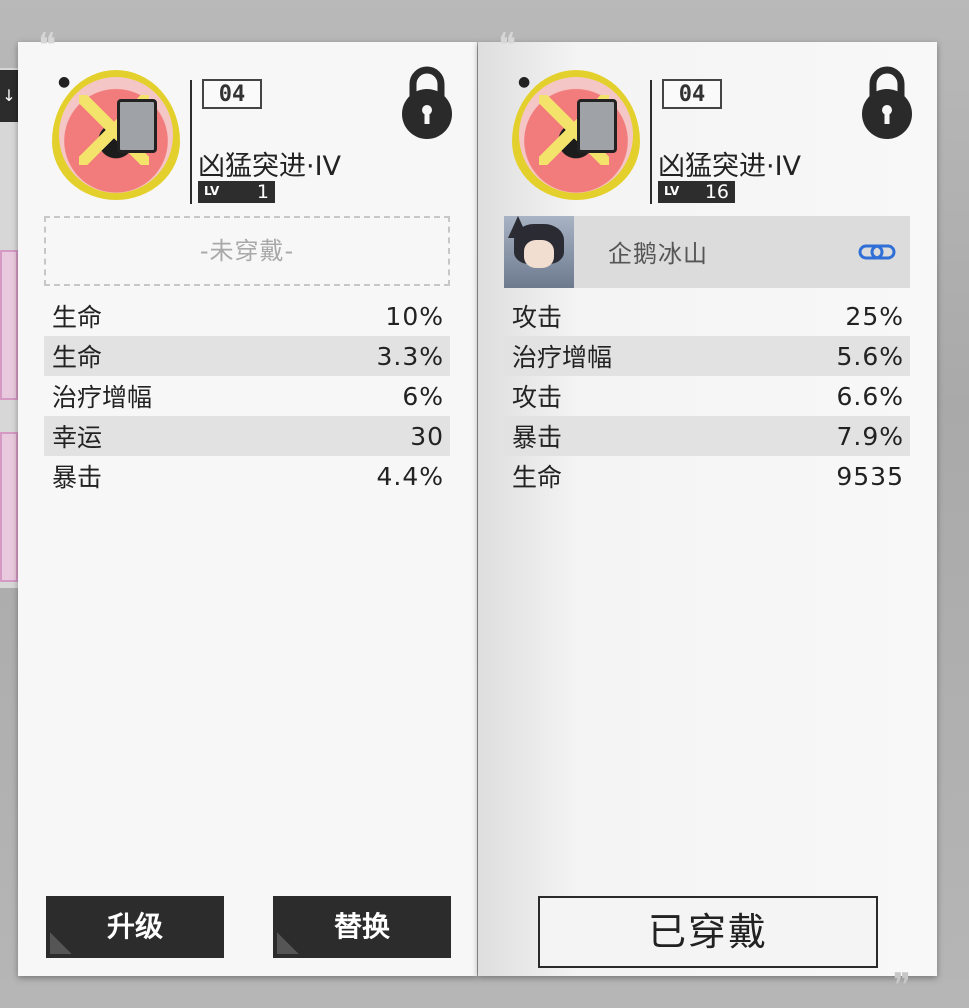 This screenshot has height=1008, width=969. I want to click on stat-value: 30, so click(427, 436).